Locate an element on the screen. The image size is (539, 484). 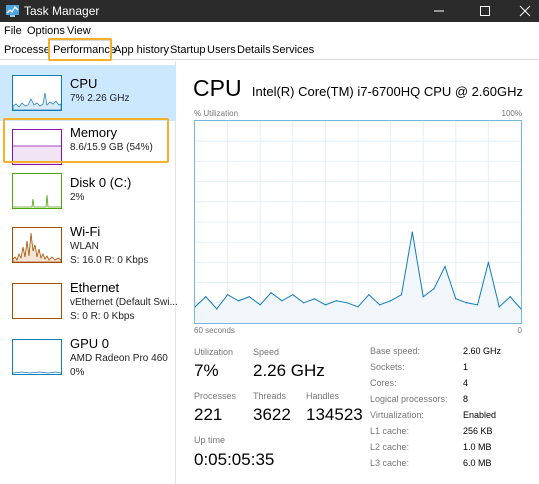
gpu-thumbnail-graph is located at coordinates (37, 357).